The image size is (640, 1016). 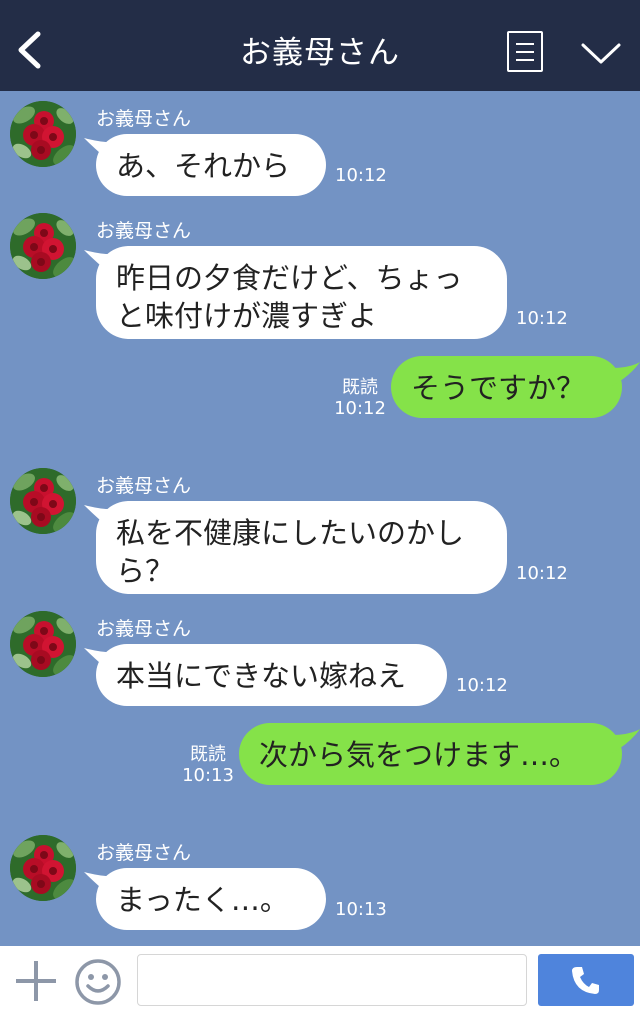 I want to click on incoming-message-bubble: 昨日の夕食だけど、ちょっ と味付けが濃すぎよ, so click(x=301, y=292).